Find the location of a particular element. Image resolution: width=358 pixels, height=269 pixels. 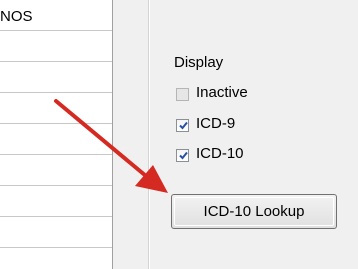

icd9-checkbox is located at coordinates (182, 125).